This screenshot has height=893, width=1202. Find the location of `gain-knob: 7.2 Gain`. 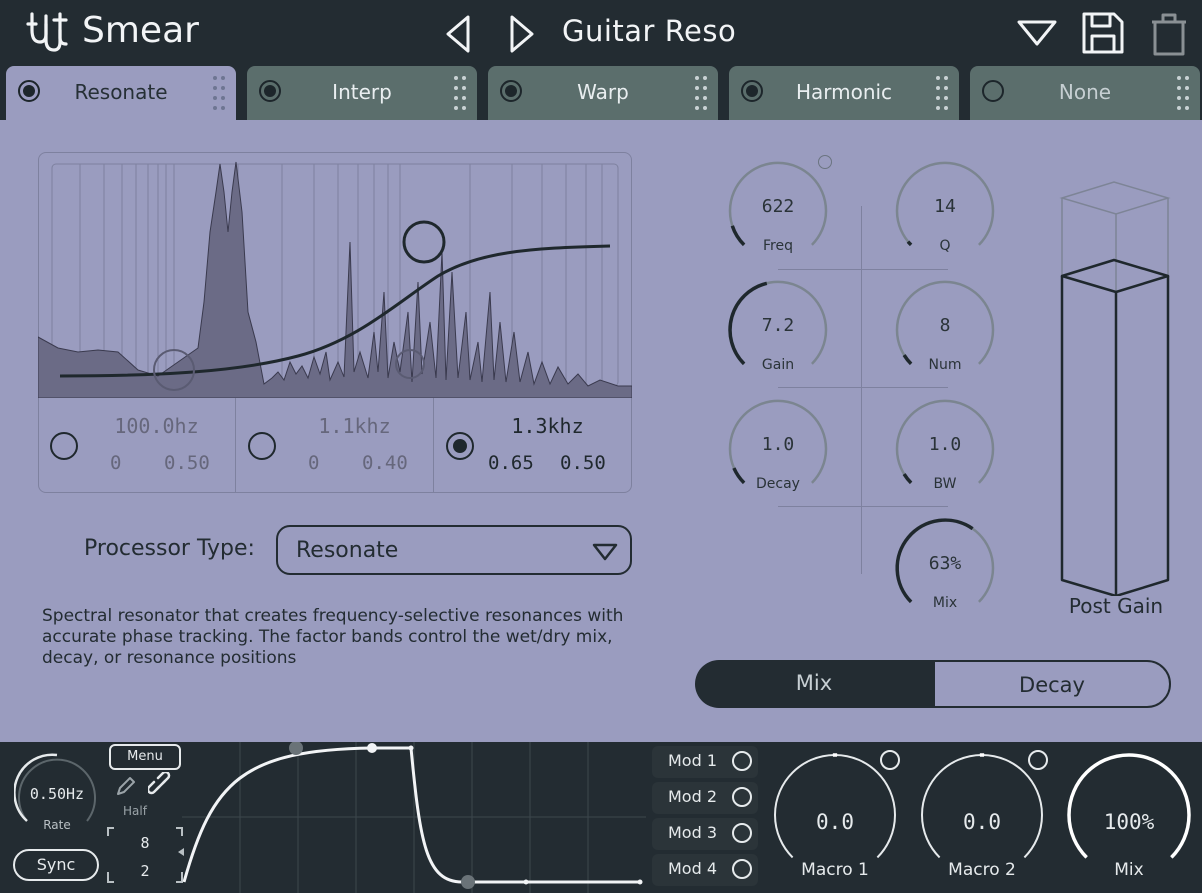

gain-knob: 7.2 Gain is located at coordinates (778, 330).